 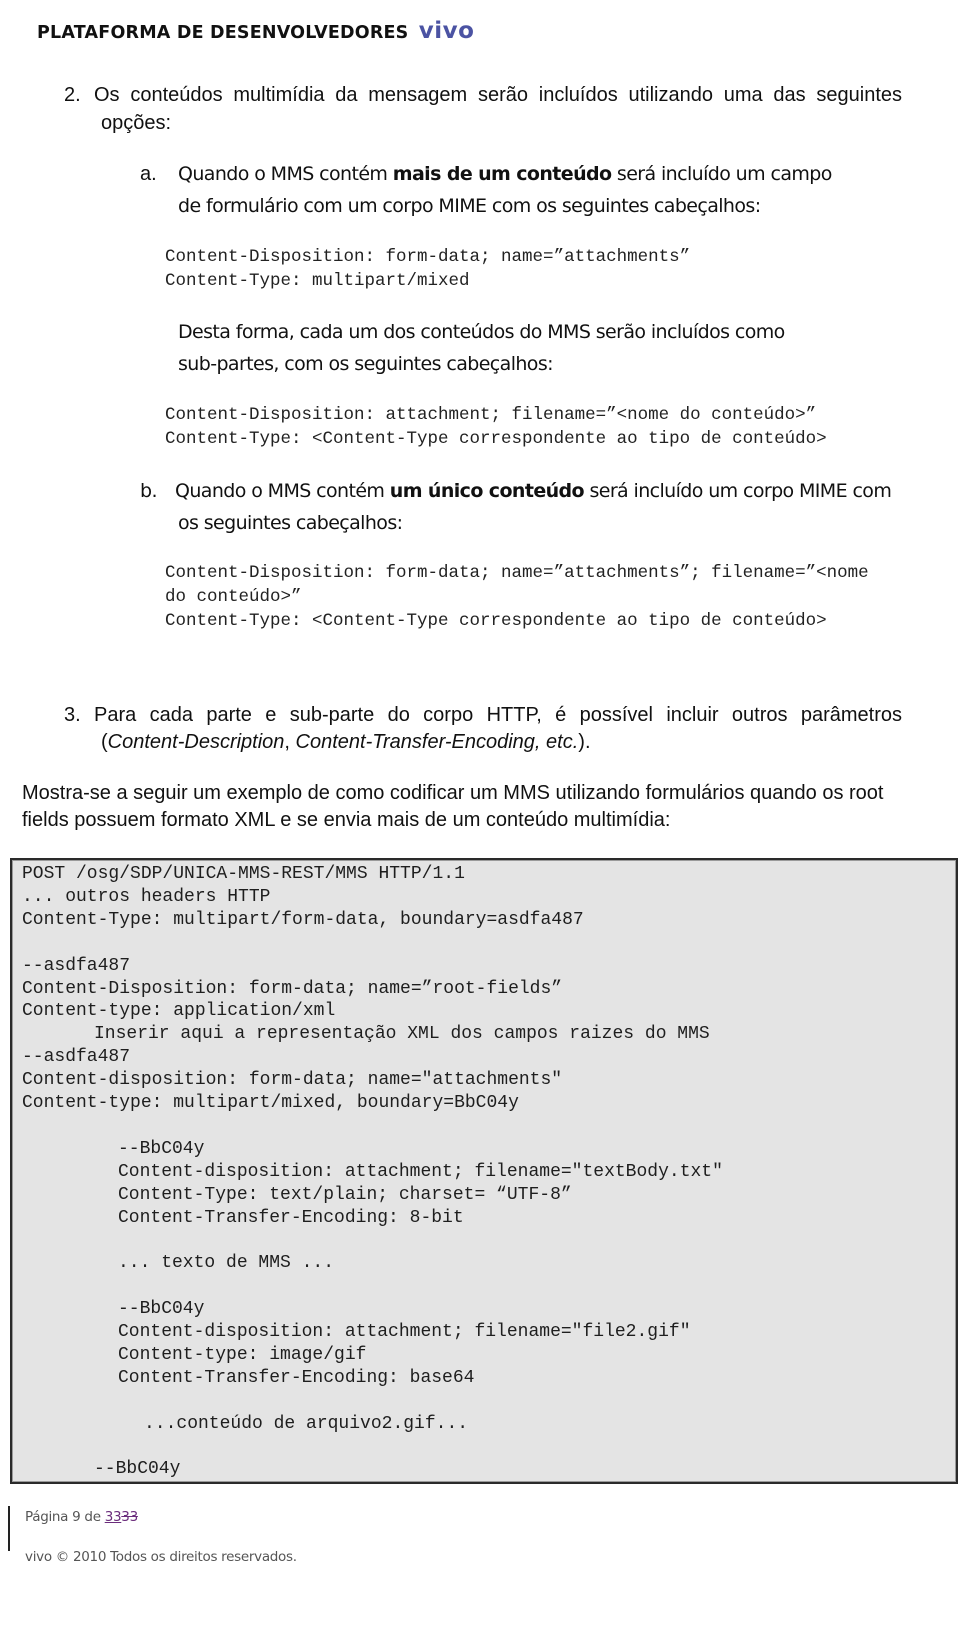 I want to click on option-b-emphasis: um único conteúdo, so click(x=487, y=491).